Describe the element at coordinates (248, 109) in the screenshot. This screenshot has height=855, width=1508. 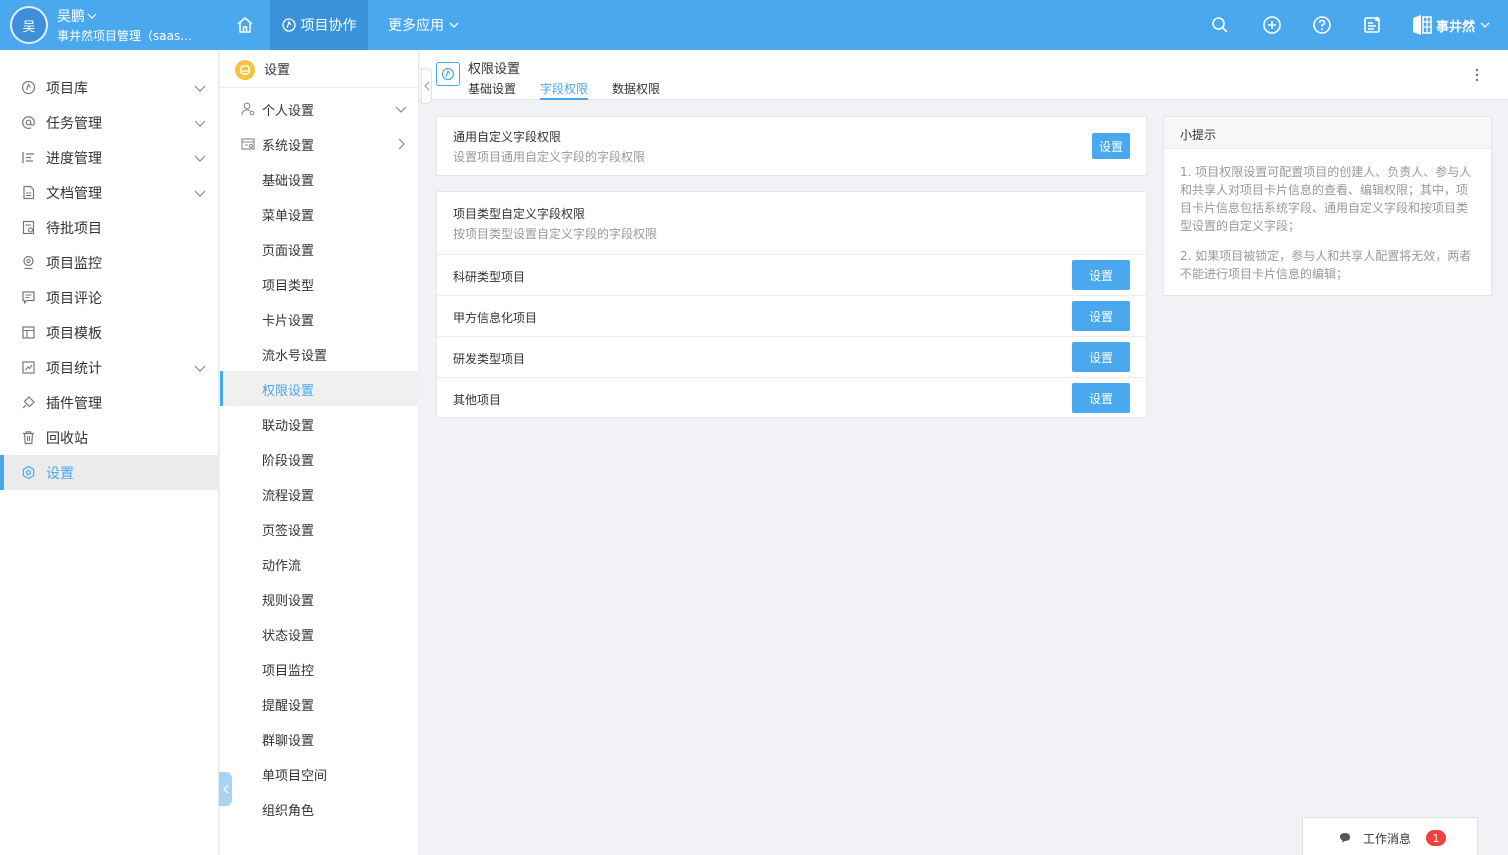
I see `user-settings-icon` at that location.